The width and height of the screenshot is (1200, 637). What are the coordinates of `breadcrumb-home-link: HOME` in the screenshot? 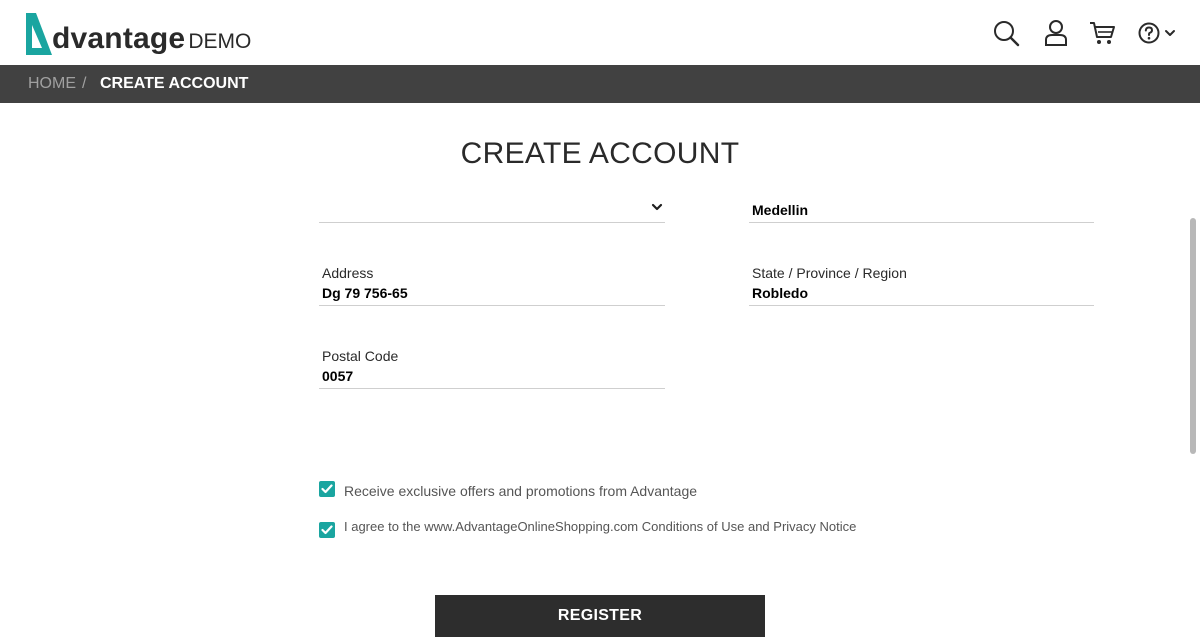 It's located at (52, 84).